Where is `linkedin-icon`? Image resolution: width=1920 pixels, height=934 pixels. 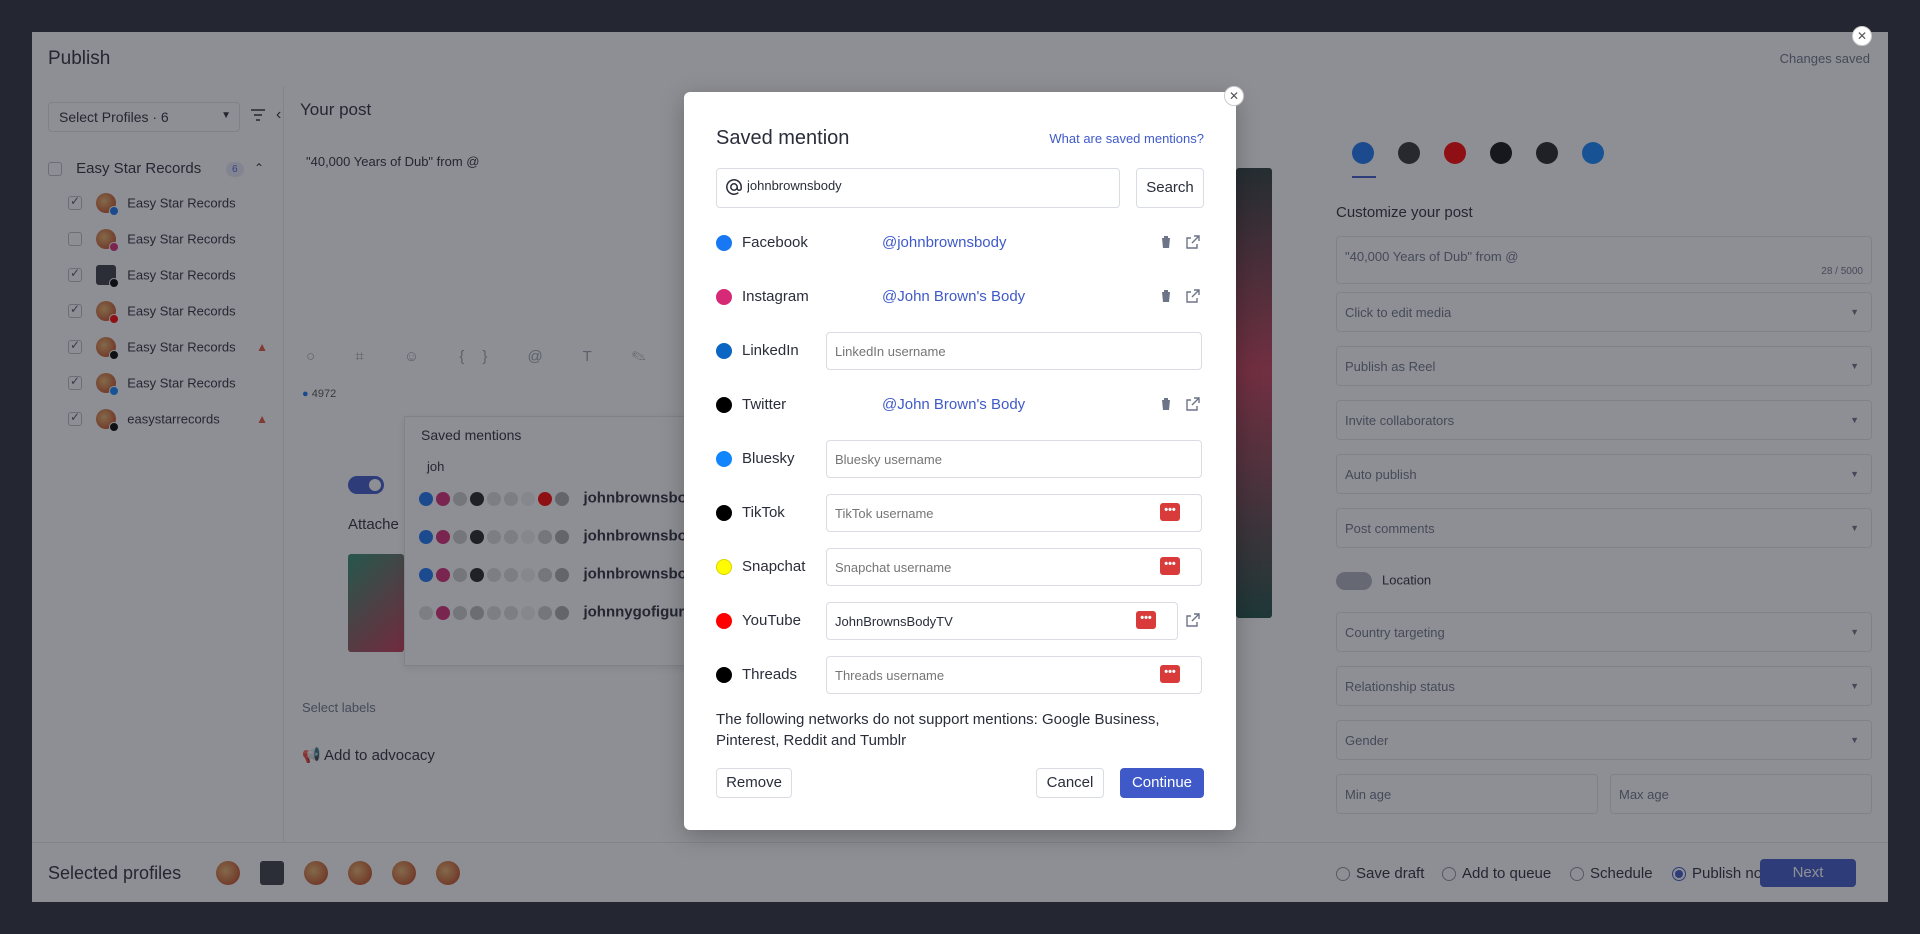
linkedin-icon is located at coordinates (724, 351).